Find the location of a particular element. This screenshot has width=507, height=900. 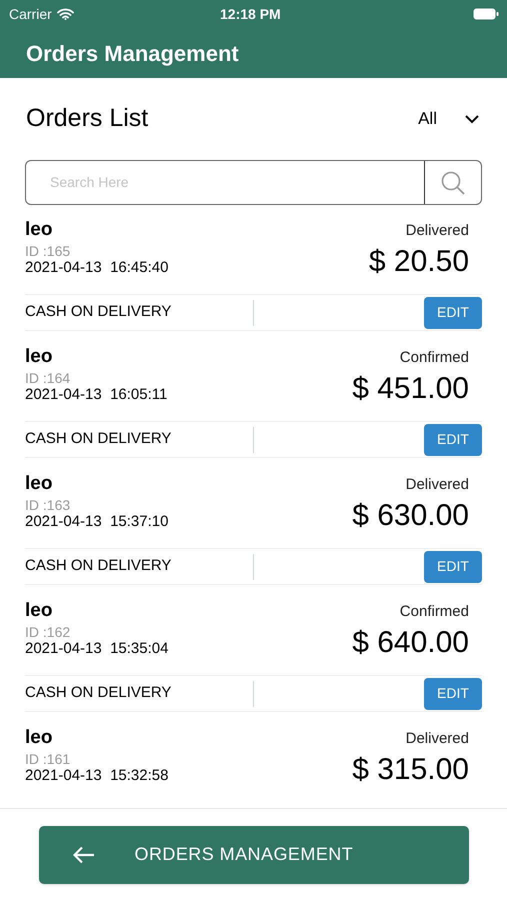

chevron-down-icon is located at coordinates (472, 119).